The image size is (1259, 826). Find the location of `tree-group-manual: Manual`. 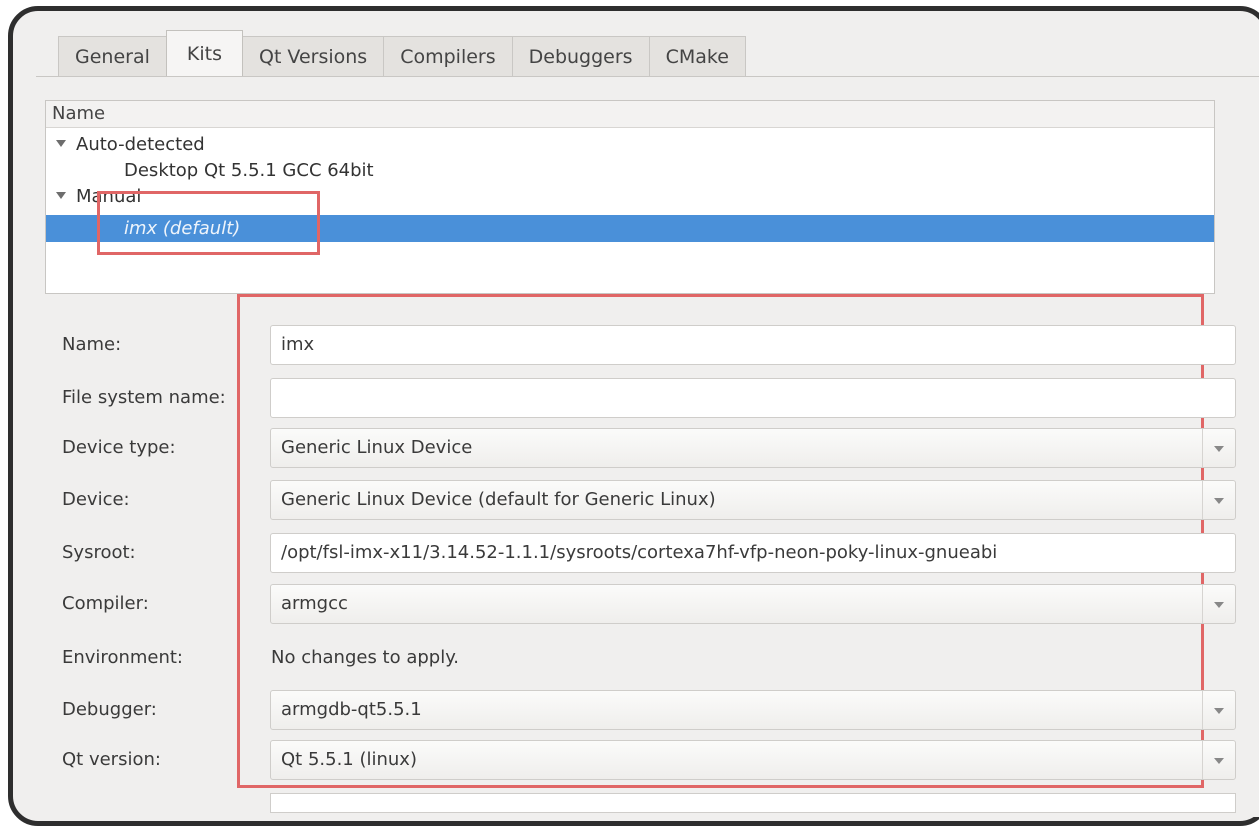

tree-group-manual: Manual is located at coordinates (98, 197).